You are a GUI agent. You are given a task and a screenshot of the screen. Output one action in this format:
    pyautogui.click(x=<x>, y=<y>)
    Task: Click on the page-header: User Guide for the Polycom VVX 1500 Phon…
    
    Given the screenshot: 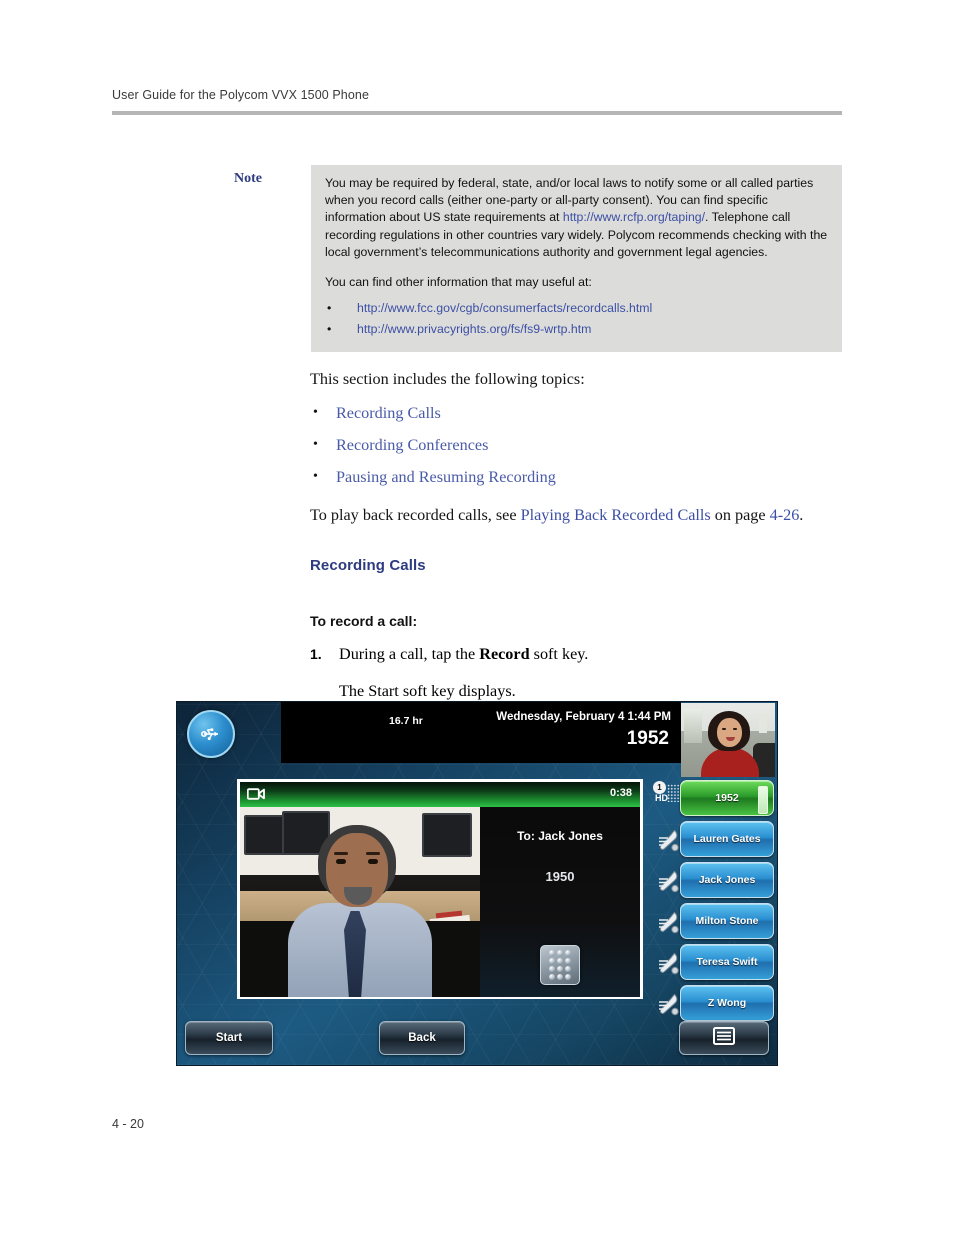 What is the action you would take?
    pyautogui.click(x=477, y=101)
    